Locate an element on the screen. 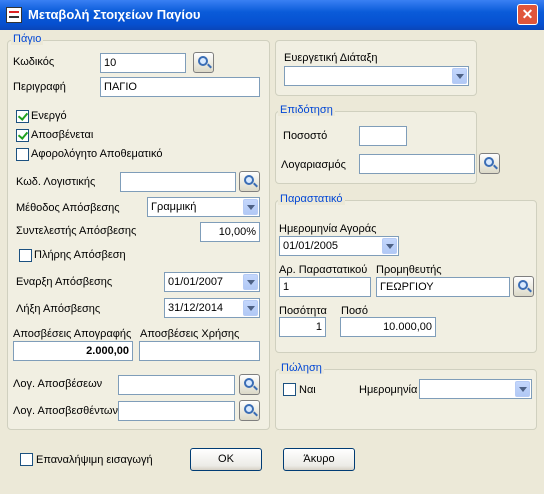  depreciated-account-input is located at coordinates (176, 411).